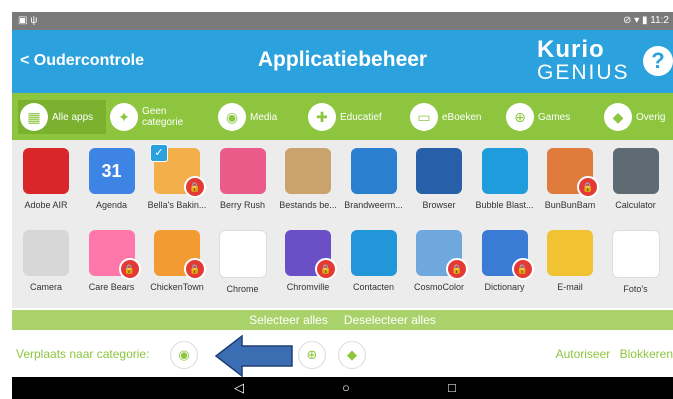  What do you see at coordinates (242, 289) in the screenshot?
I see `app-name: Chrome` at bounding box center [242, 289].